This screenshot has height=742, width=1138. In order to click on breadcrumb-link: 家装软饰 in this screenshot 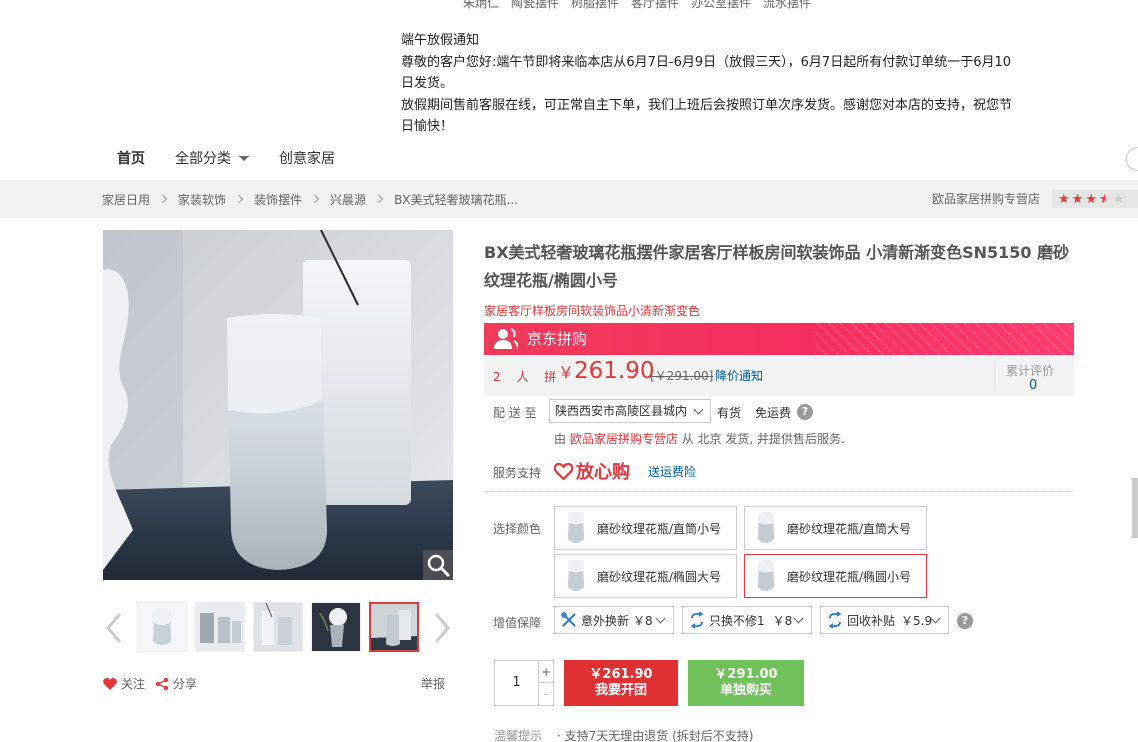, I will do `click(202, 199)`.